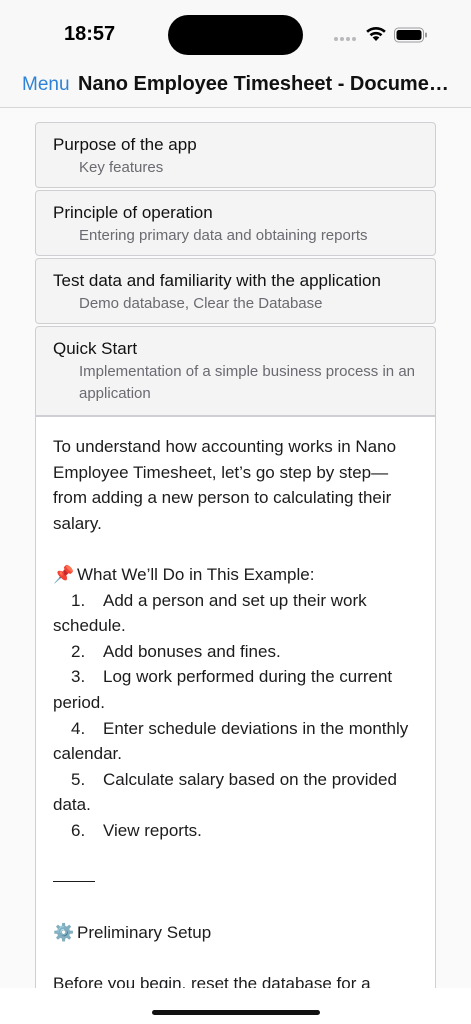  I want to click on example-heading-text: What We’ll Do in This Example:, so click(196, 574).